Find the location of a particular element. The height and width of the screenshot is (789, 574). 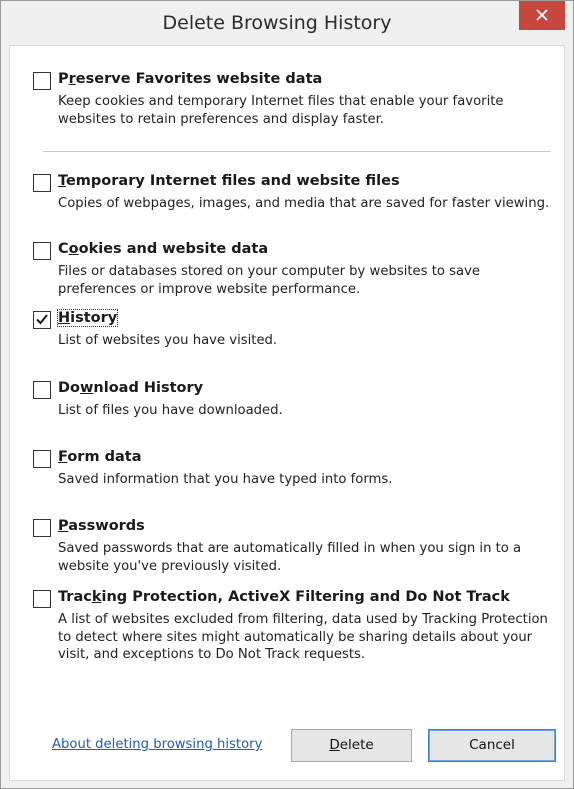

cancel-button: Cancel is located at coordinates (492, 745).